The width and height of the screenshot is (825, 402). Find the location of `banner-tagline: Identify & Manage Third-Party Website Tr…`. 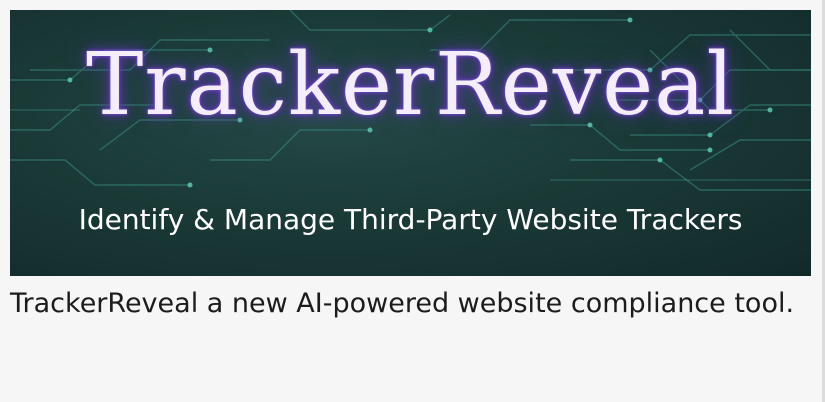

banner-tagline: Identify & Manage Third-Party Website Tr… is located at coordinates (410, 219).